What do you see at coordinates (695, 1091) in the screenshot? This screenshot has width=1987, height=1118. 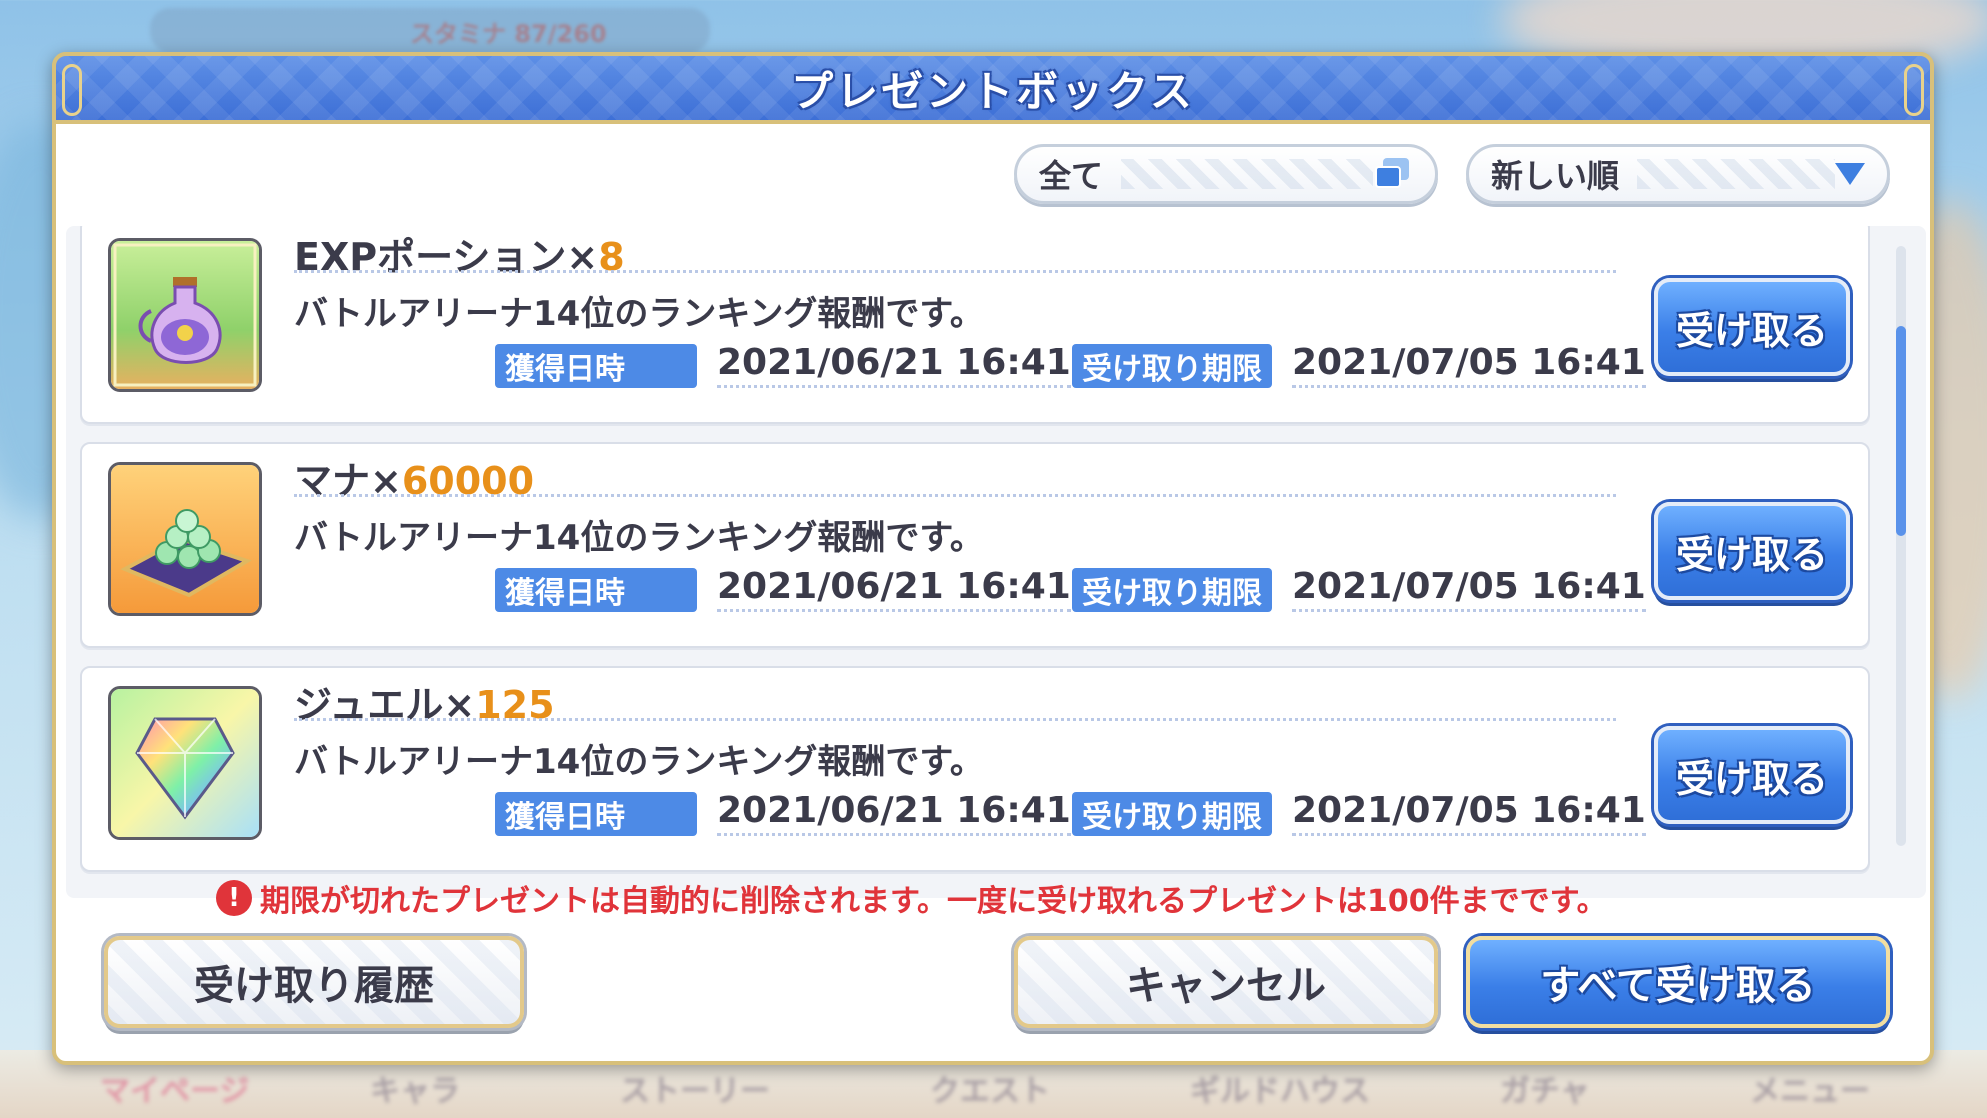 I see `nav-item-story: ストーリー` at bounding box center [695, 1091].